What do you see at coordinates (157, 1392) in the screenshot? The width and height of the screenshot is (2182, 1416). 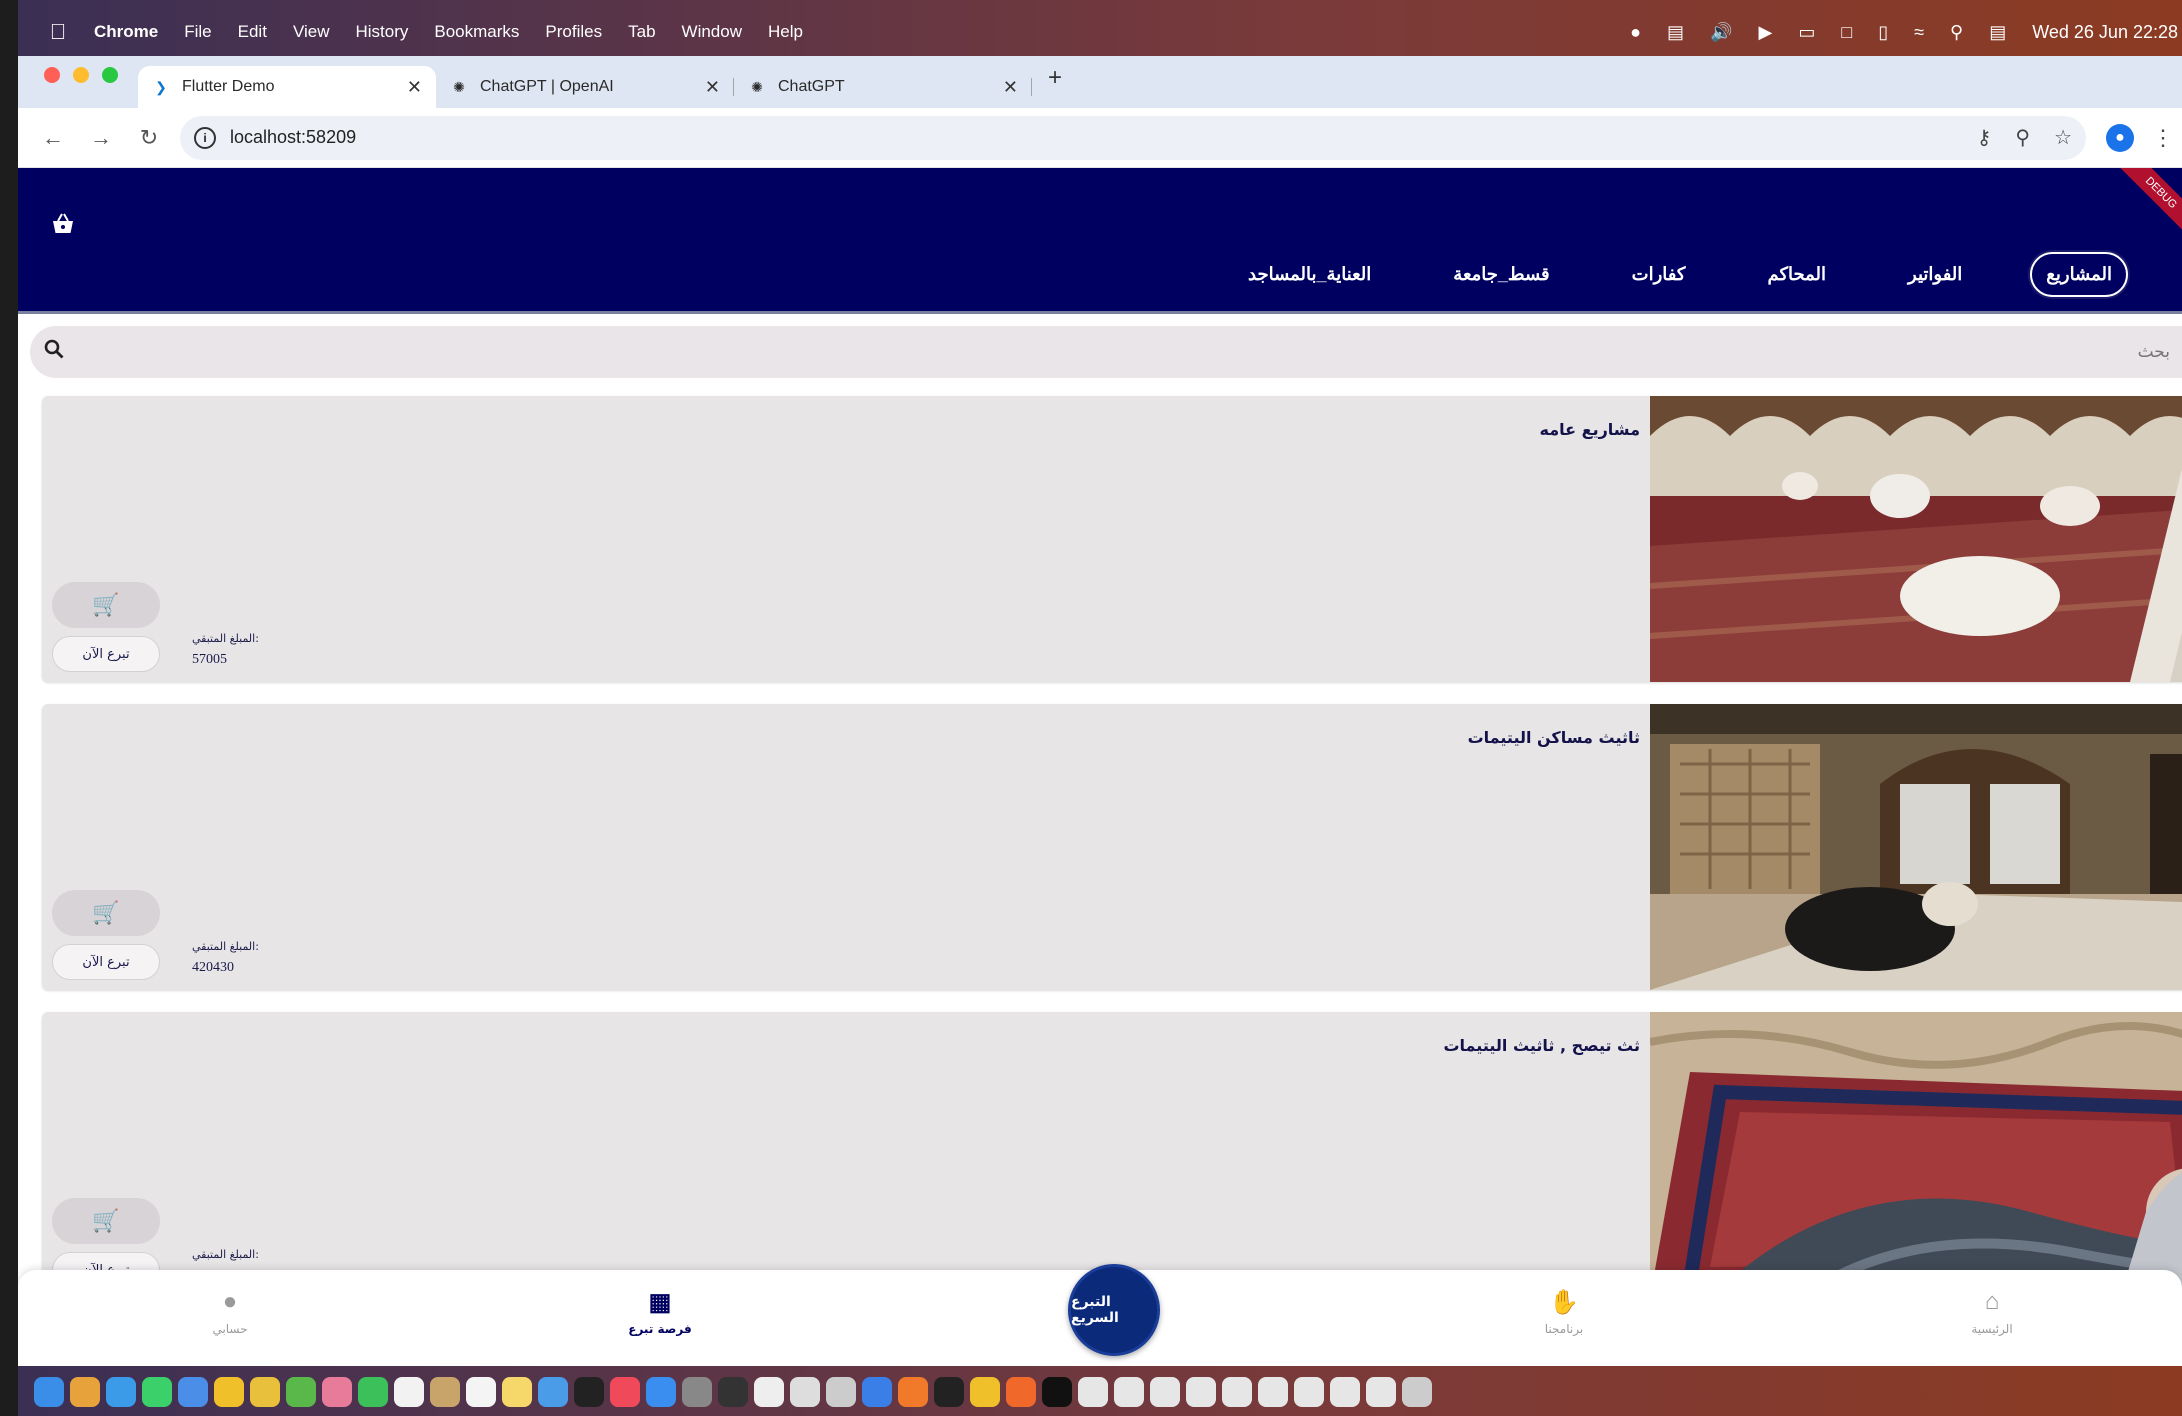 I see `messages-icon` at bounding box center [157, 1392].